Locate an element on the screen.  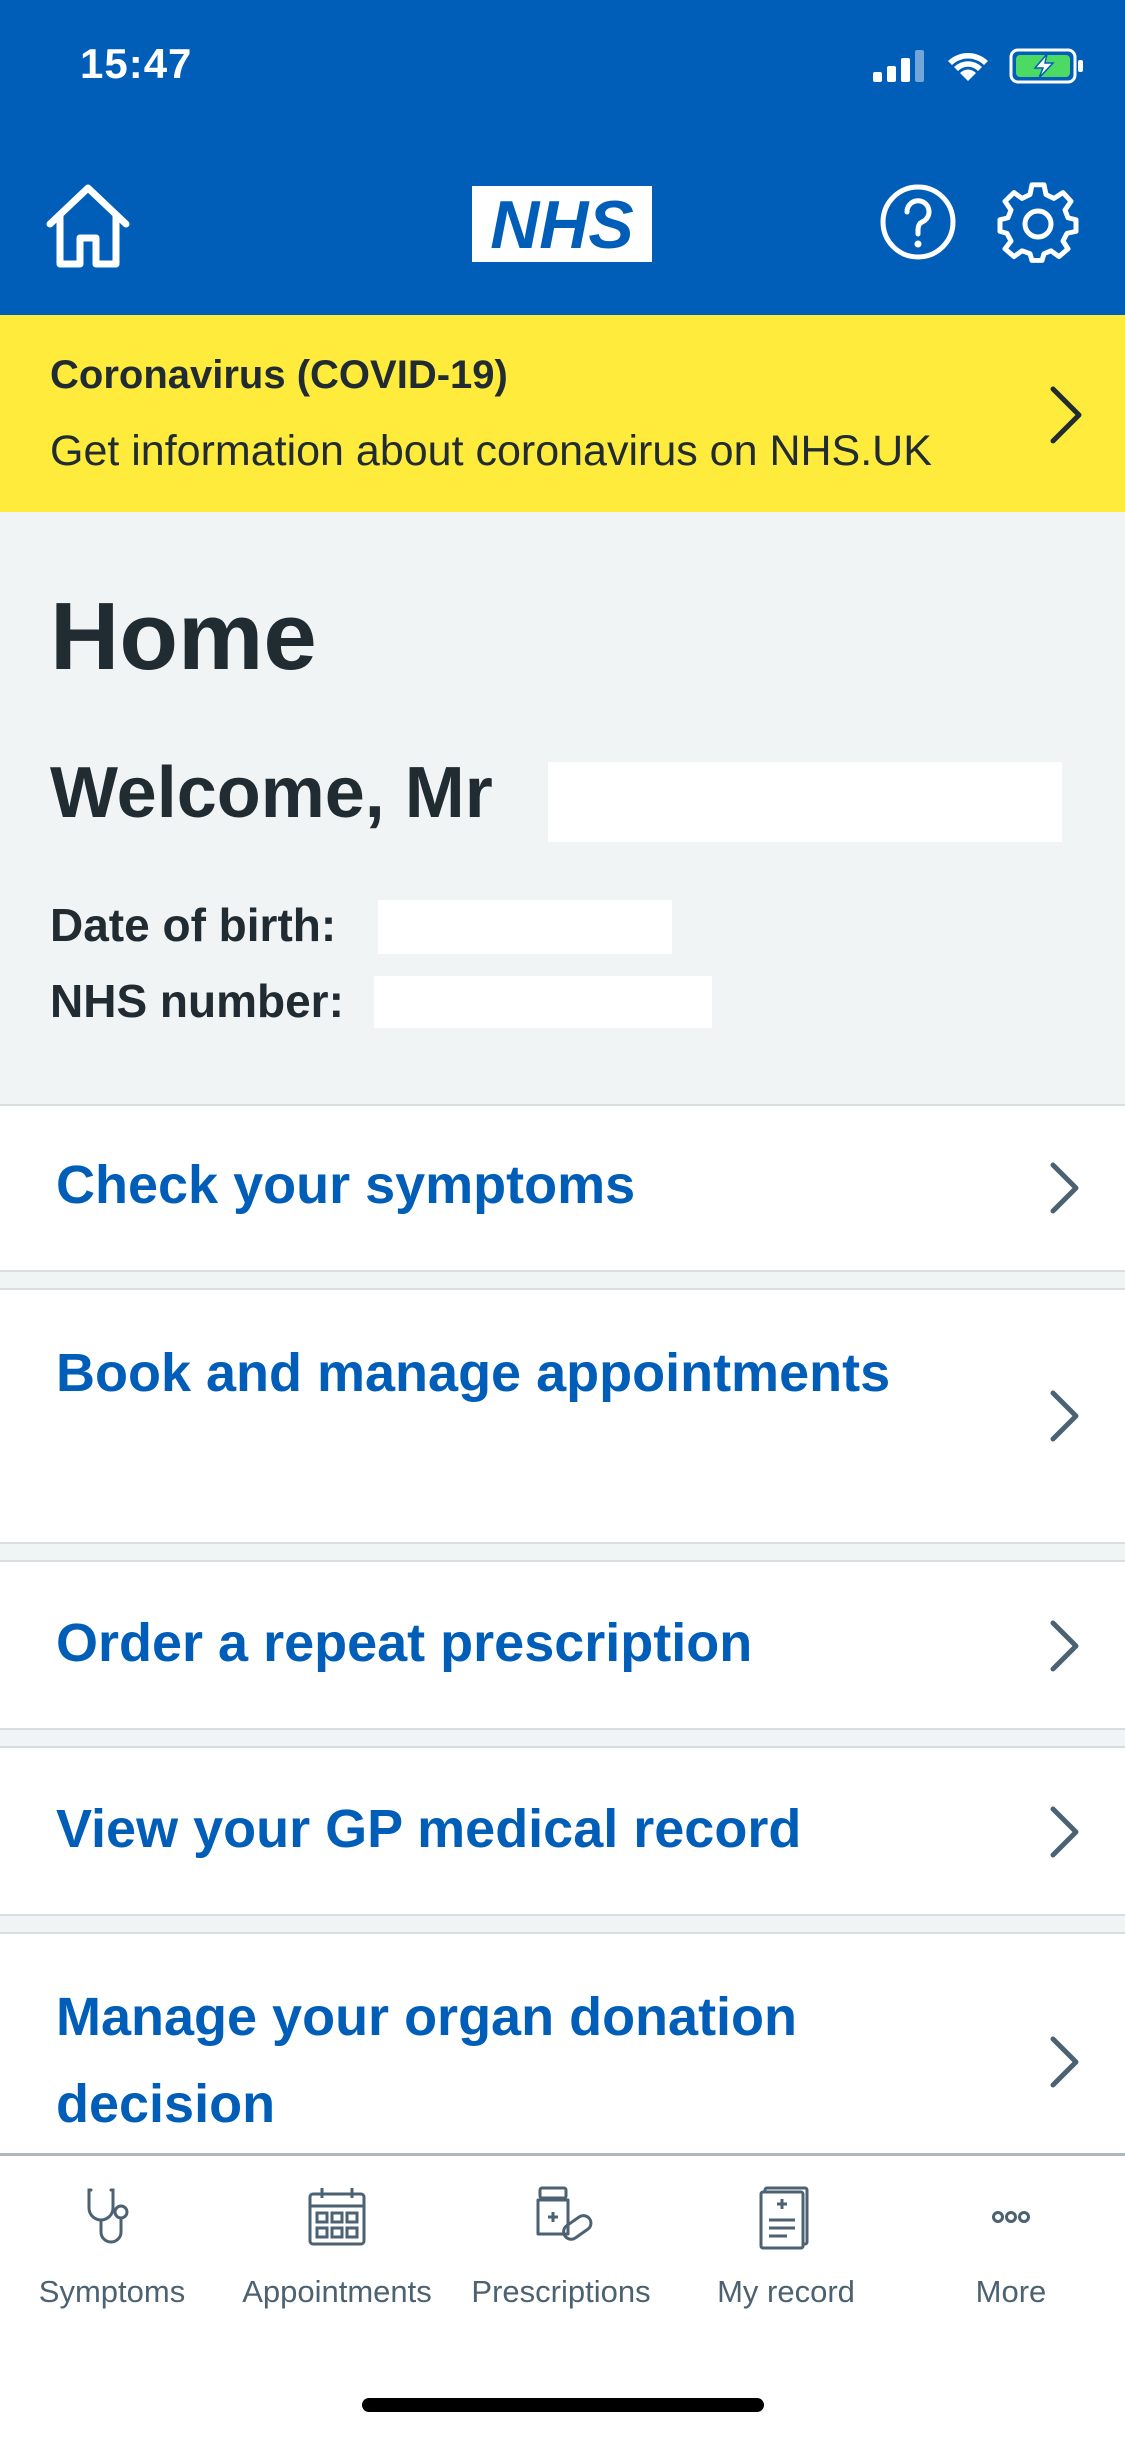
redacted-name is located at coordinates (805, 802).